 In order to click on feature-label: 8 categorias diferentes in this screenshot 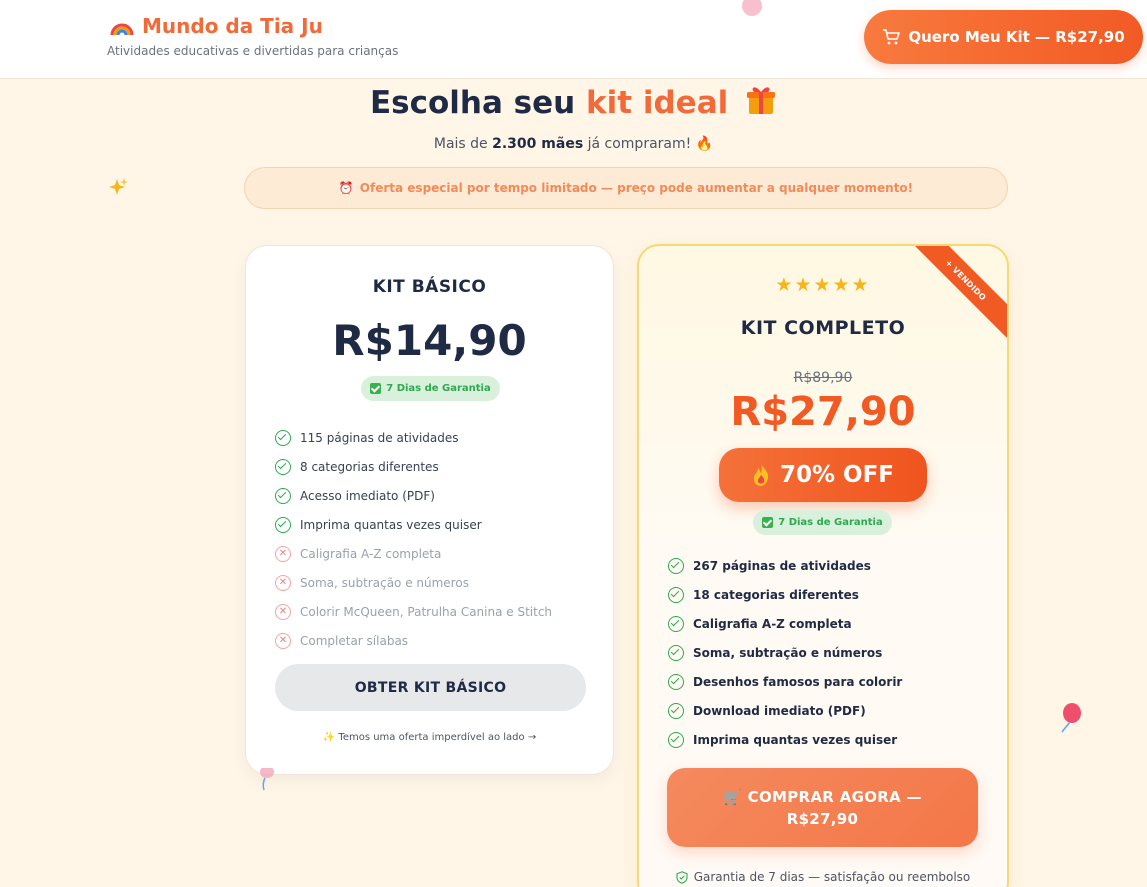, I will do `click(369, 466)`.